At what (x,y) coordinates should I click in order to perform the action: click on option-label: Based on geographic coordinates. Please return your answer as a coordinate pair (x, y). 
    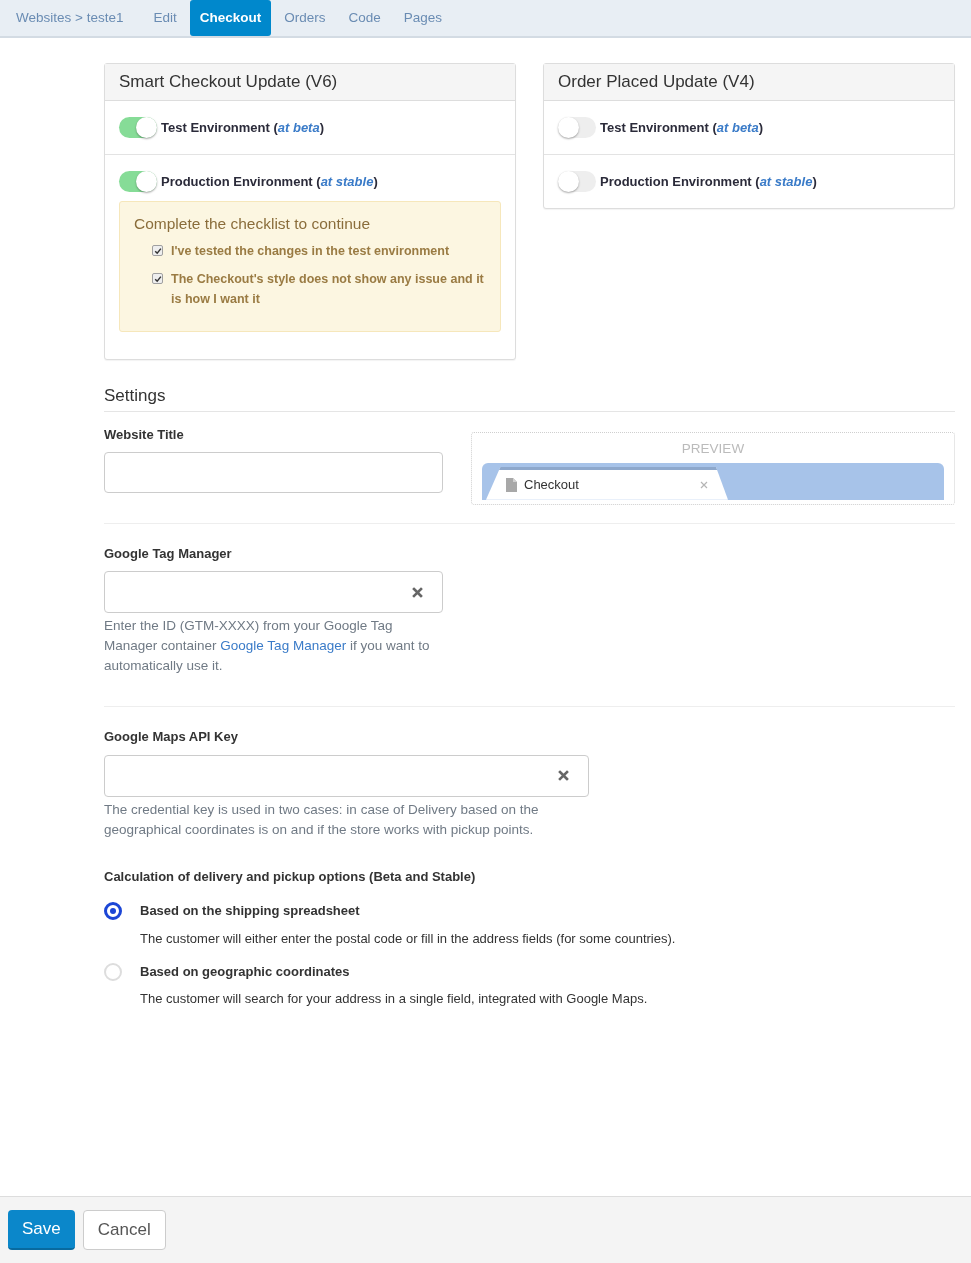
    Looking at the image, I should click on (245, 971).